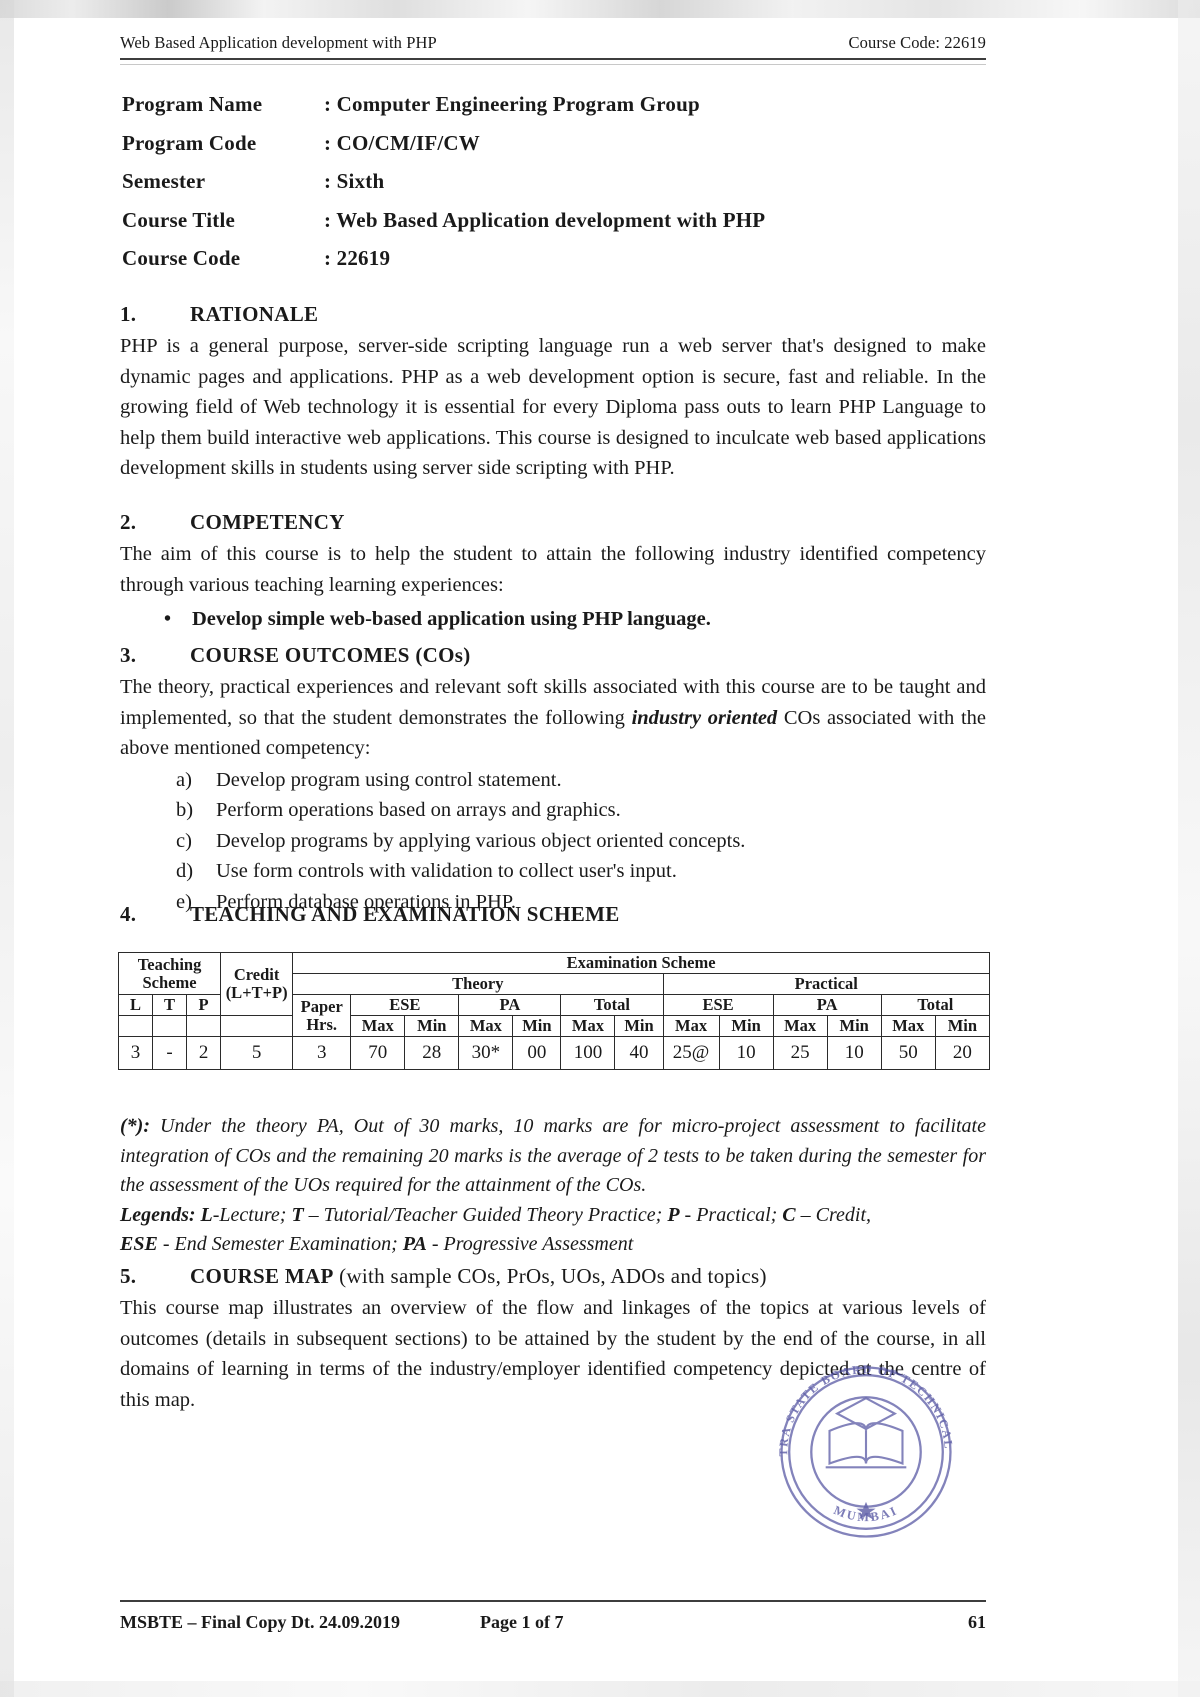  Describe the element at coordinates (1189, 848) in the screenshot. I see `scan-artifact-right` at that location.